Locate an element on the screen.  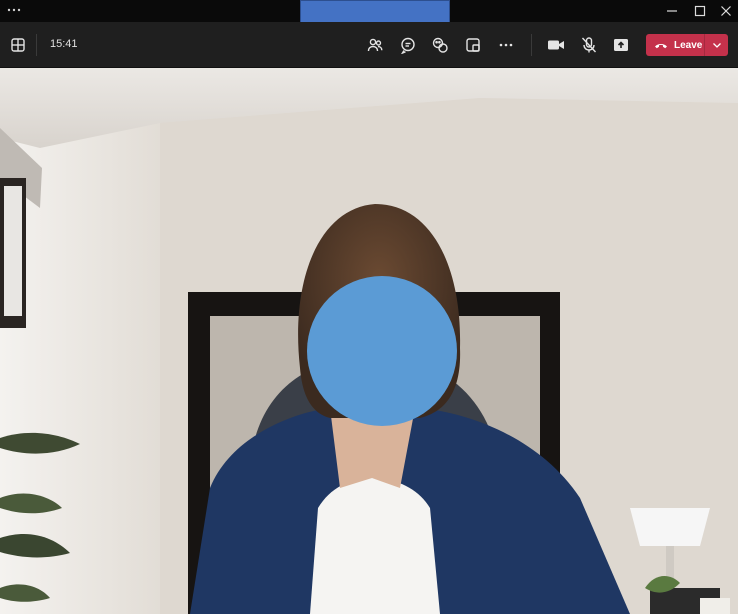
leave-label: Leave is located at coordinates (688, 45).